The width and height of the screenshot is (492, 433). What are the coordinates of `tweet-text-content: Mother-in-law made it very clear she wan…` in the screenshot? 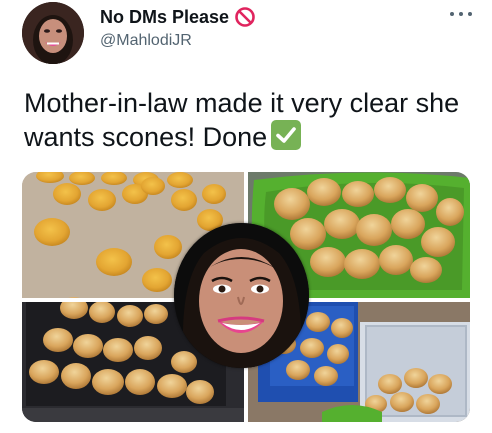 It's located at (242, 120).